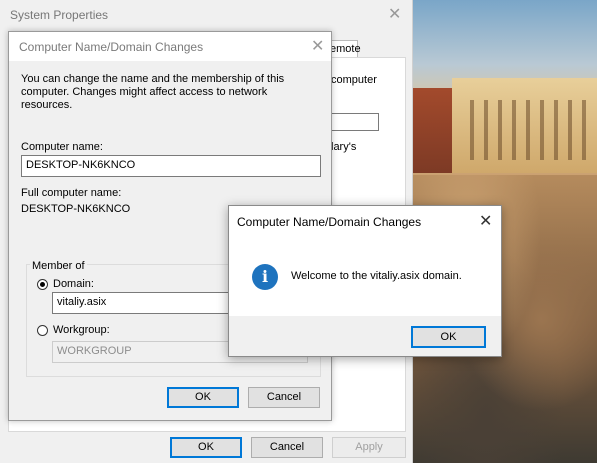 This screenshot has height=463, width=597. What do you see at coordinates (265, 277) in the screenshot?
I see `info-icon: i` at bounding box center [265, 277].